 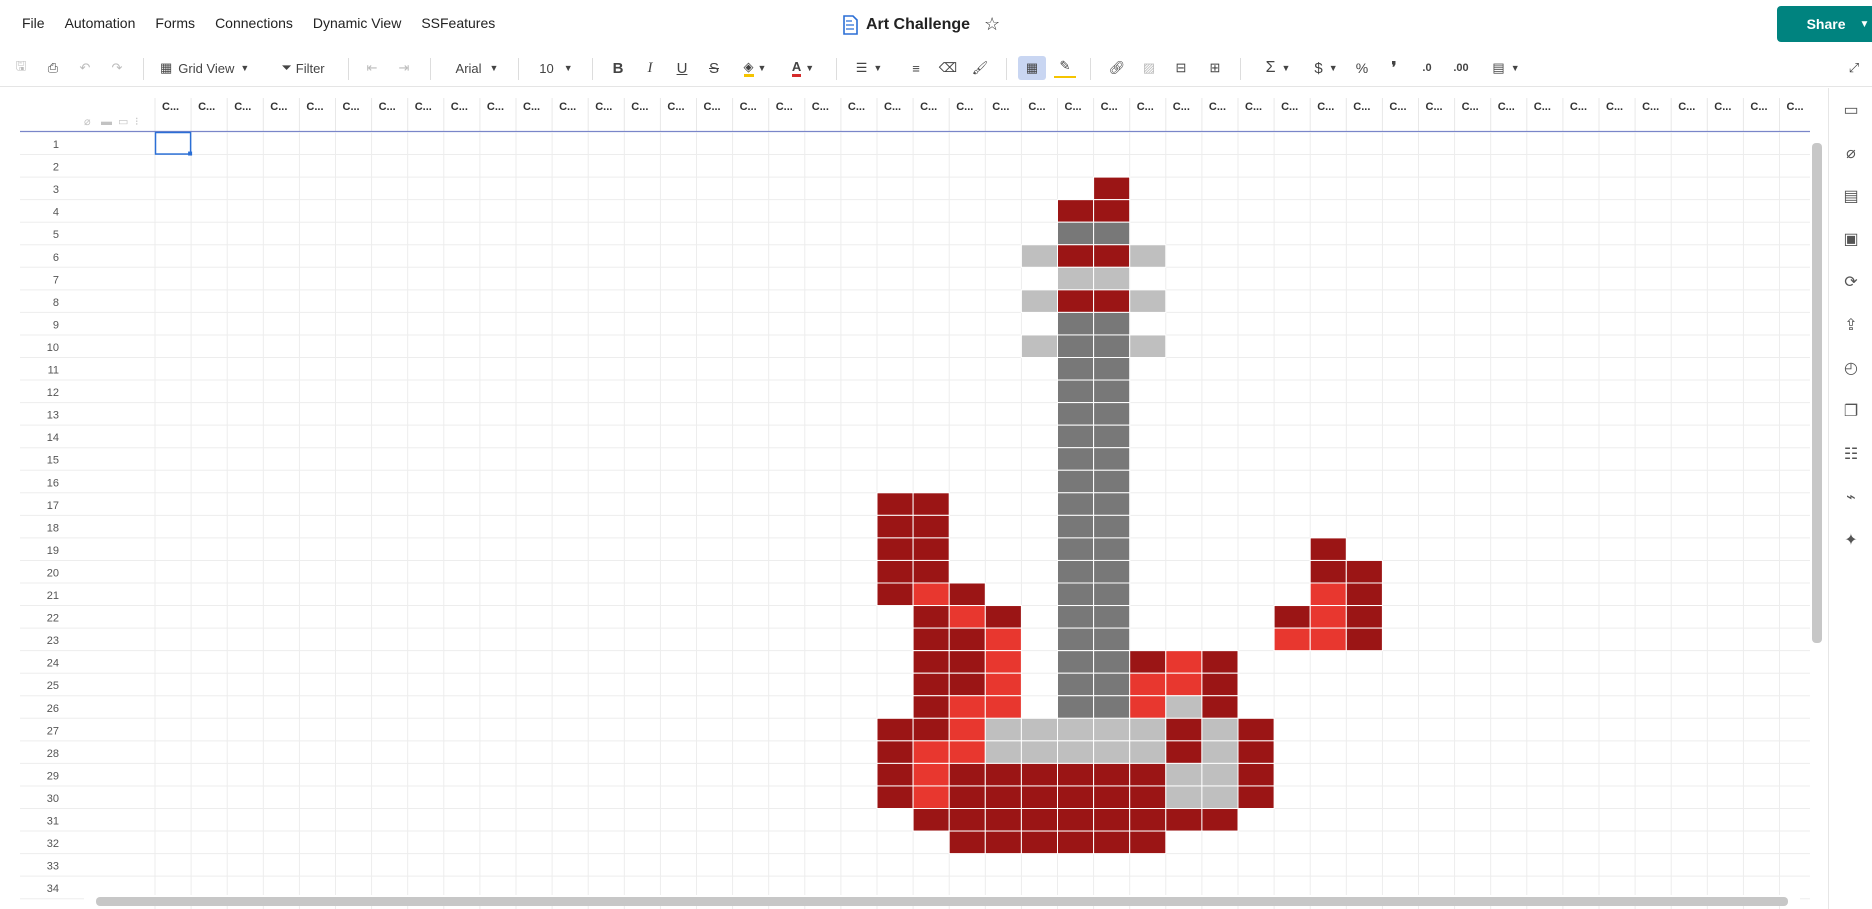 What do you see at coordinates (1362, 68) in the screenshot?
I see `percent-icon: %` at bounding box center [1362, 68].